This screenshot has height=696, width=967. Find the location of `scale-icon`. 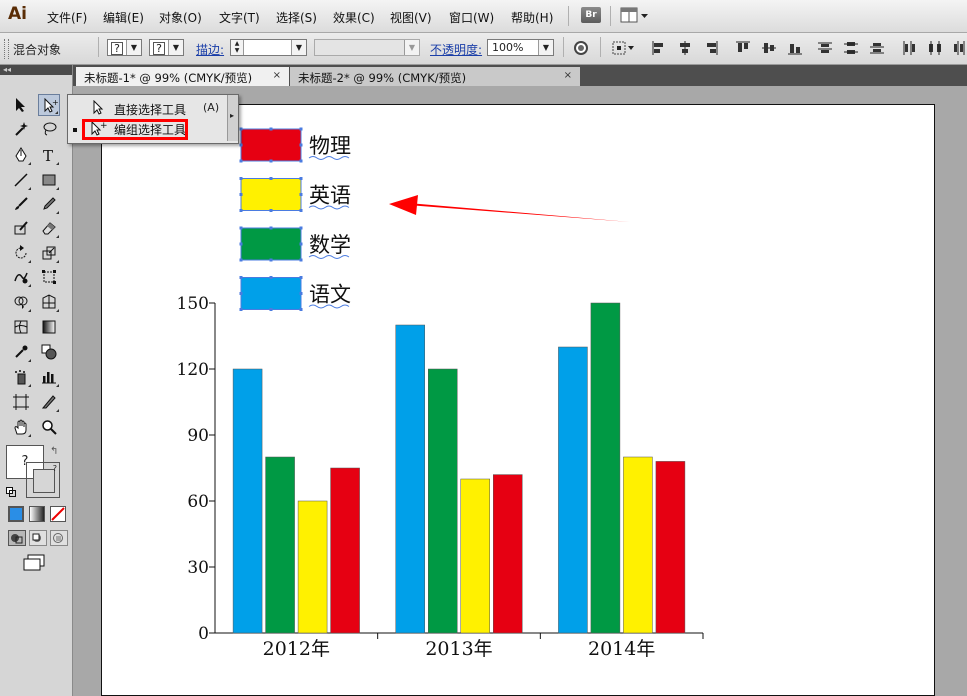

scale-icon is located at coordinates (49, 253).